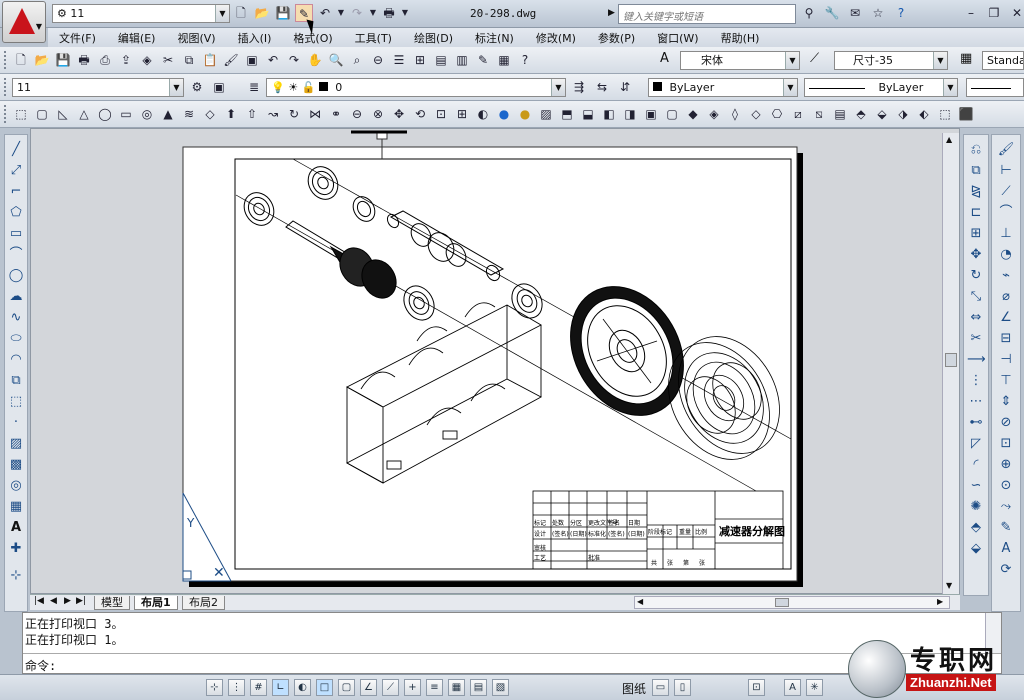 Image resolution: width=1024 pixels, height=700 pixels. Describe the element at coordinates (976, 234) in the screenshot. I see `array-icon: ⊞` at that location.